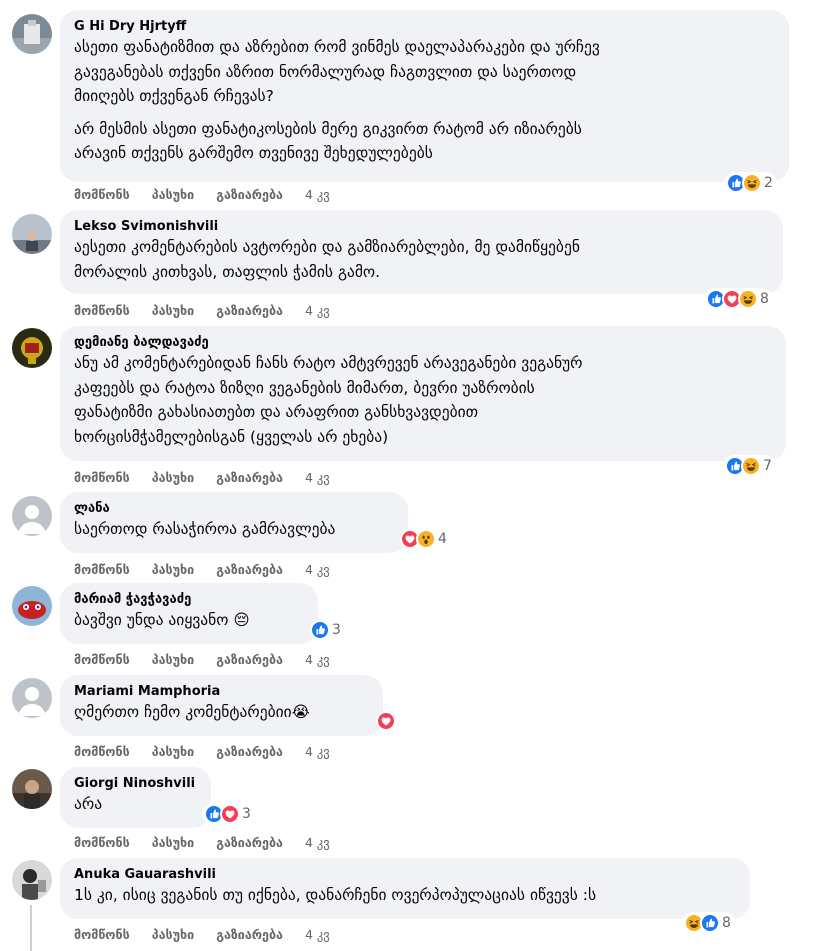 The image size is (815, 951). I want to click on comment-author: Anuka Gauarashvili, so click(406, 874).